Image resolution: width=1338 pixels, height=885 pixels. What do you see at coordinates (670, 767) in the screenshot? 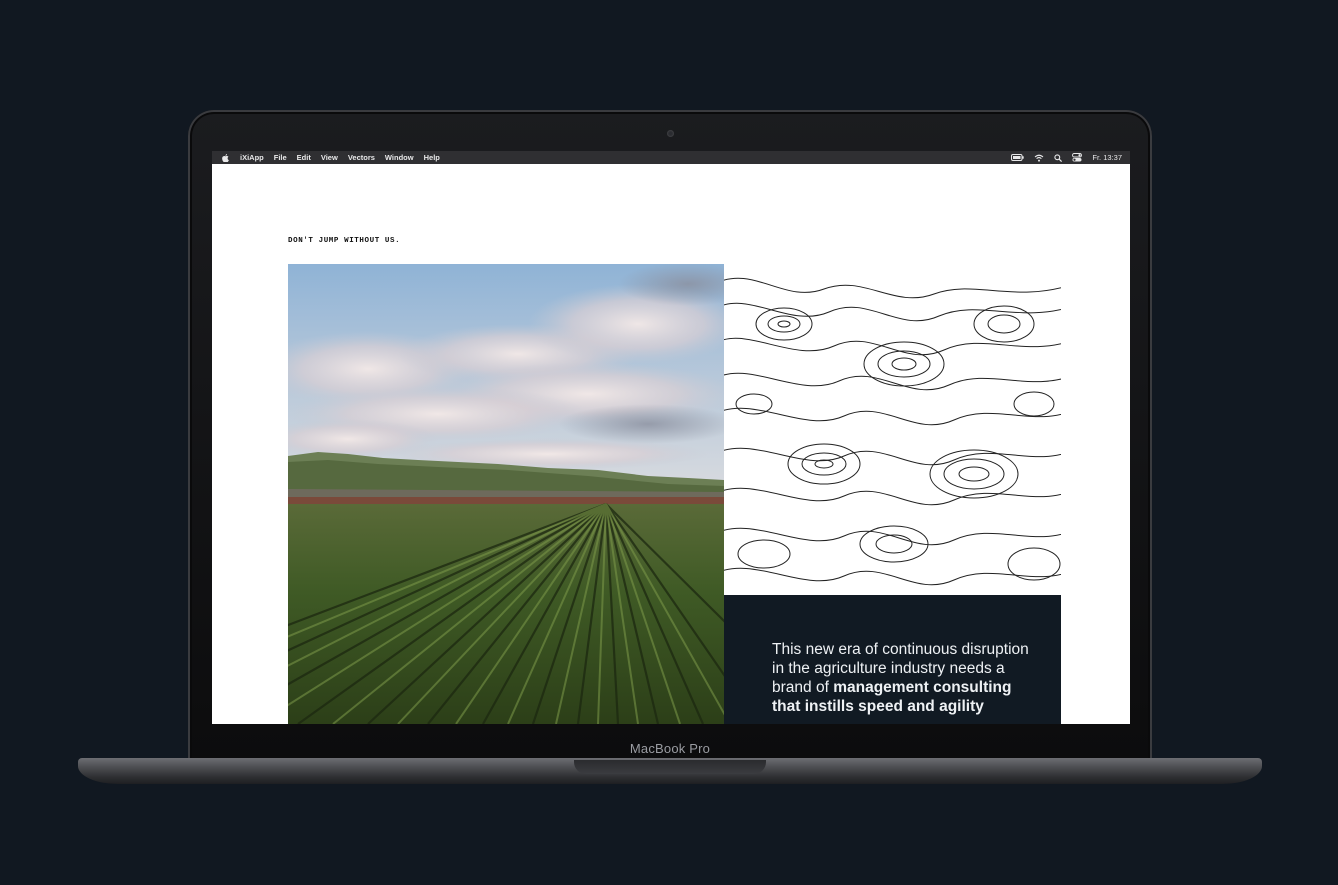
I see `laptop-notch` at bounding box center [670, 767].